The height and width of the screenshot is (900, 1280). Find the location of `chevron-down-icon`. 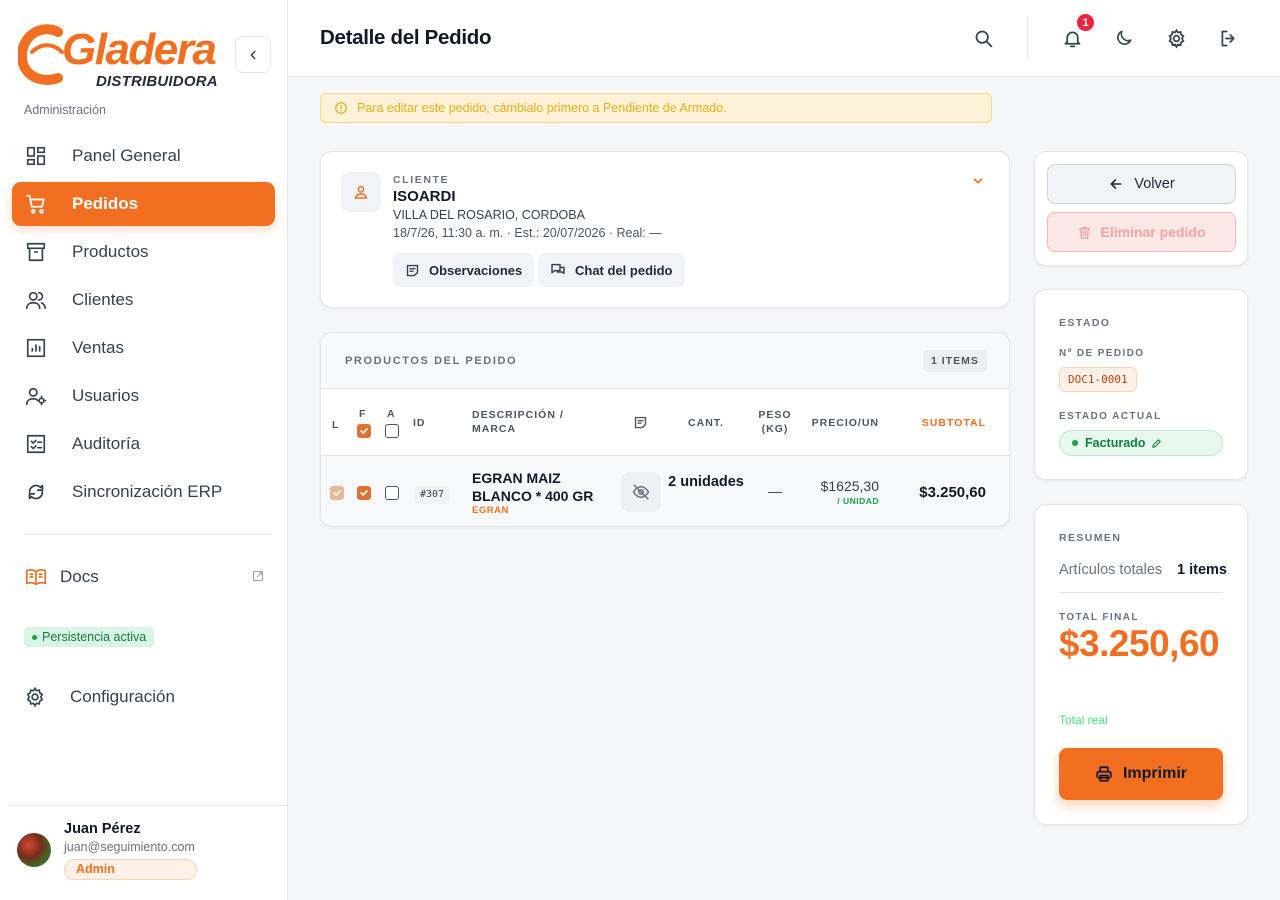

chevron-down-icon is located at coordinates (978, 181).